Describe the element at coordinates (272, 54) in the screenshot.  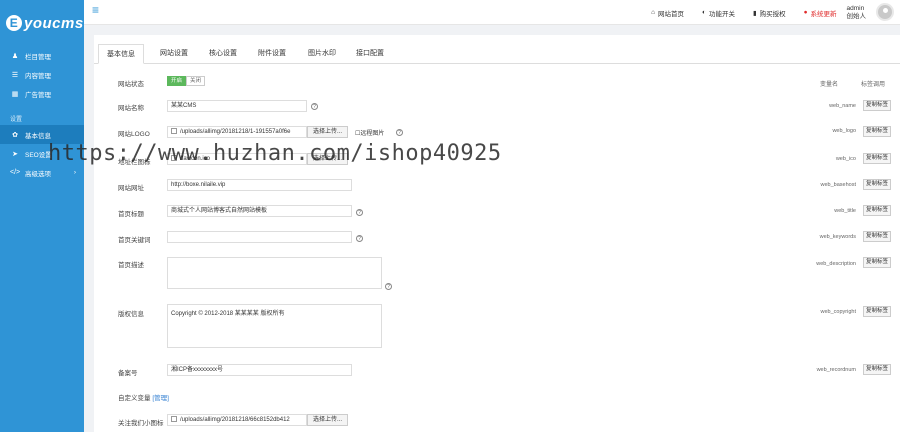
I see `tab-attachment-settings: 附件设置` at that location.